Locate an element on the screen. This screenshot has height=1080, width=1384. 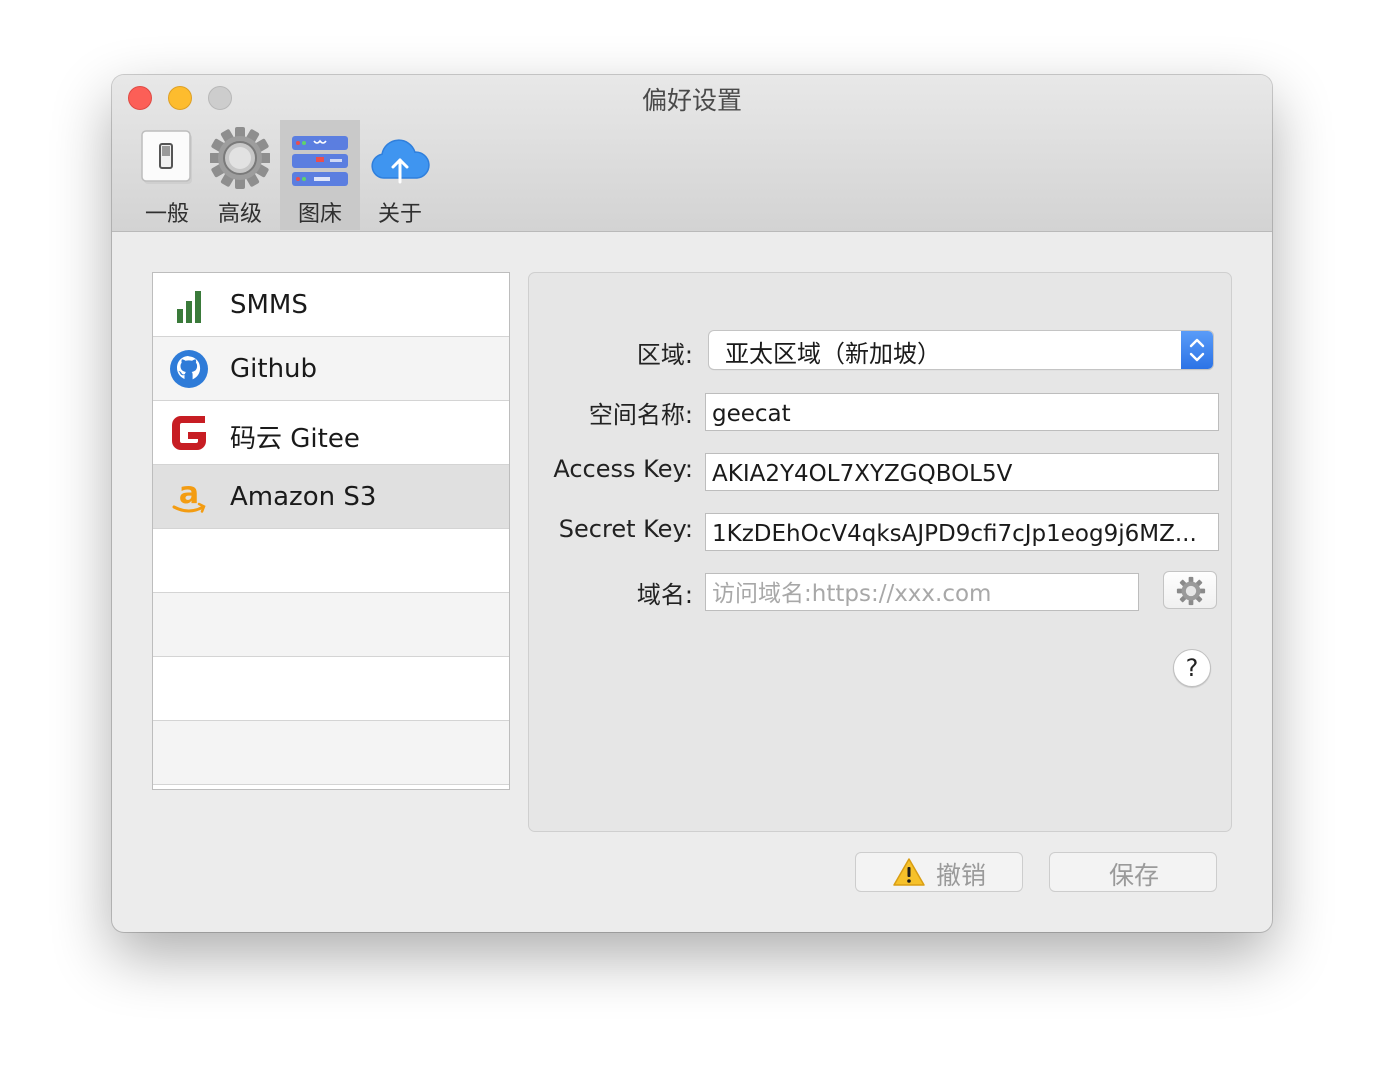
title-bar: 偏好设置 一般 高级 图床 关于 is located at coordinates (692, 153).